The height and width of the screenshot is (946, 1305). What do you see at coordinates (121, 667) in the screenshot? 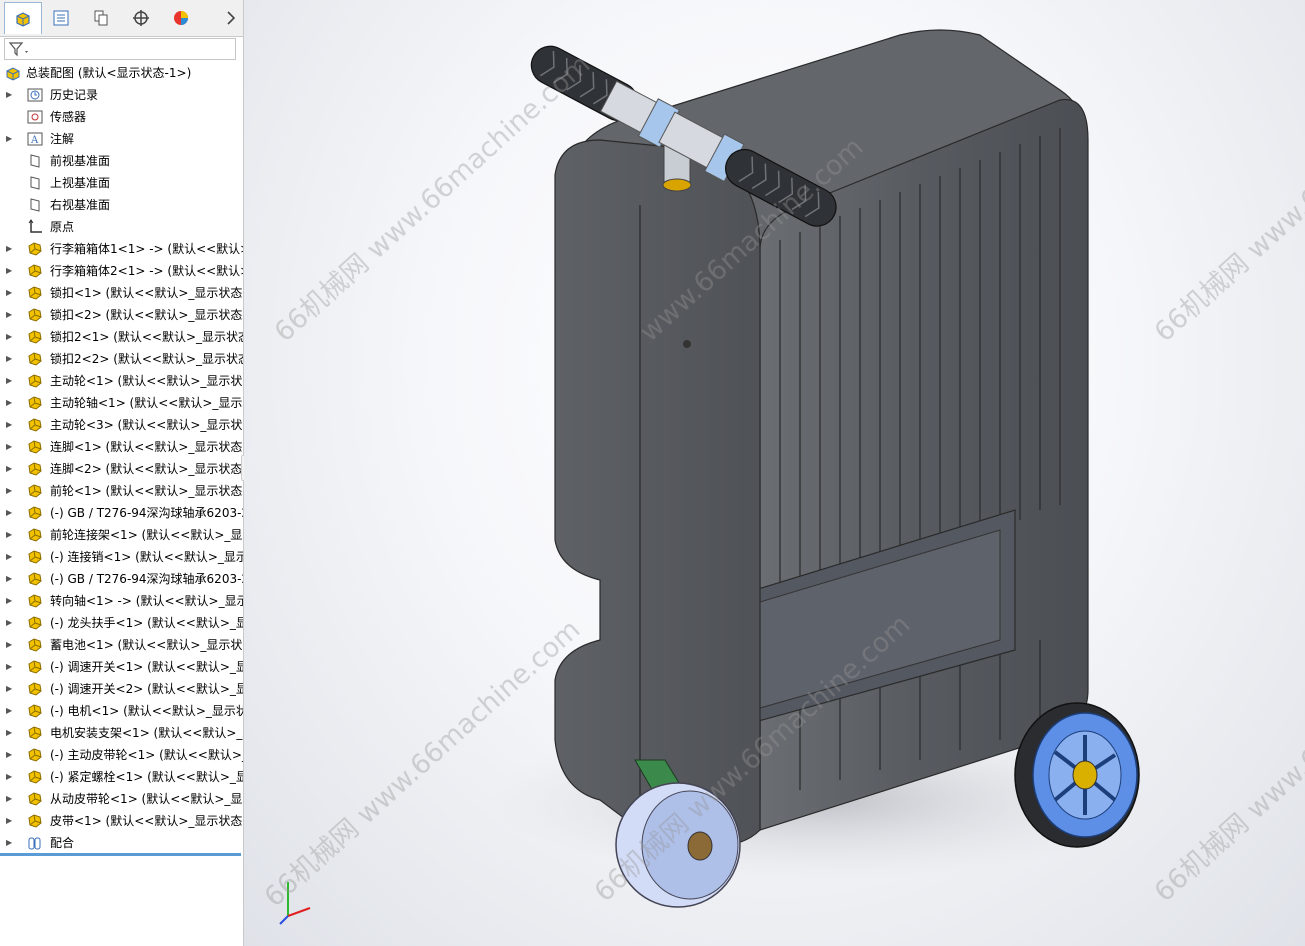
I see `tree-item: ▶ (-) 调速开关<1> (默认<<默认>_显` at bounding box center [121, 667].